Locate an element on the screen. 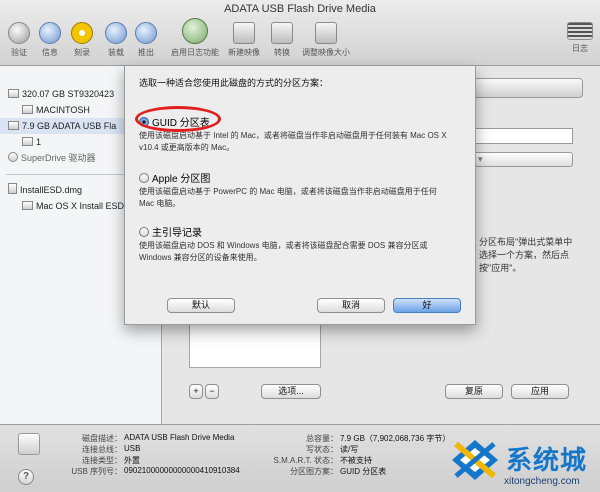 This screenshot has height=492, width=600. info-label: 分区图方案： is located at coordinates (314, 471).